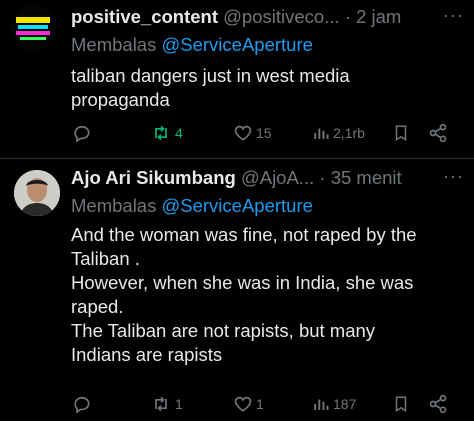  I want to click on views-count: 2,1rb, so click(349, 133).